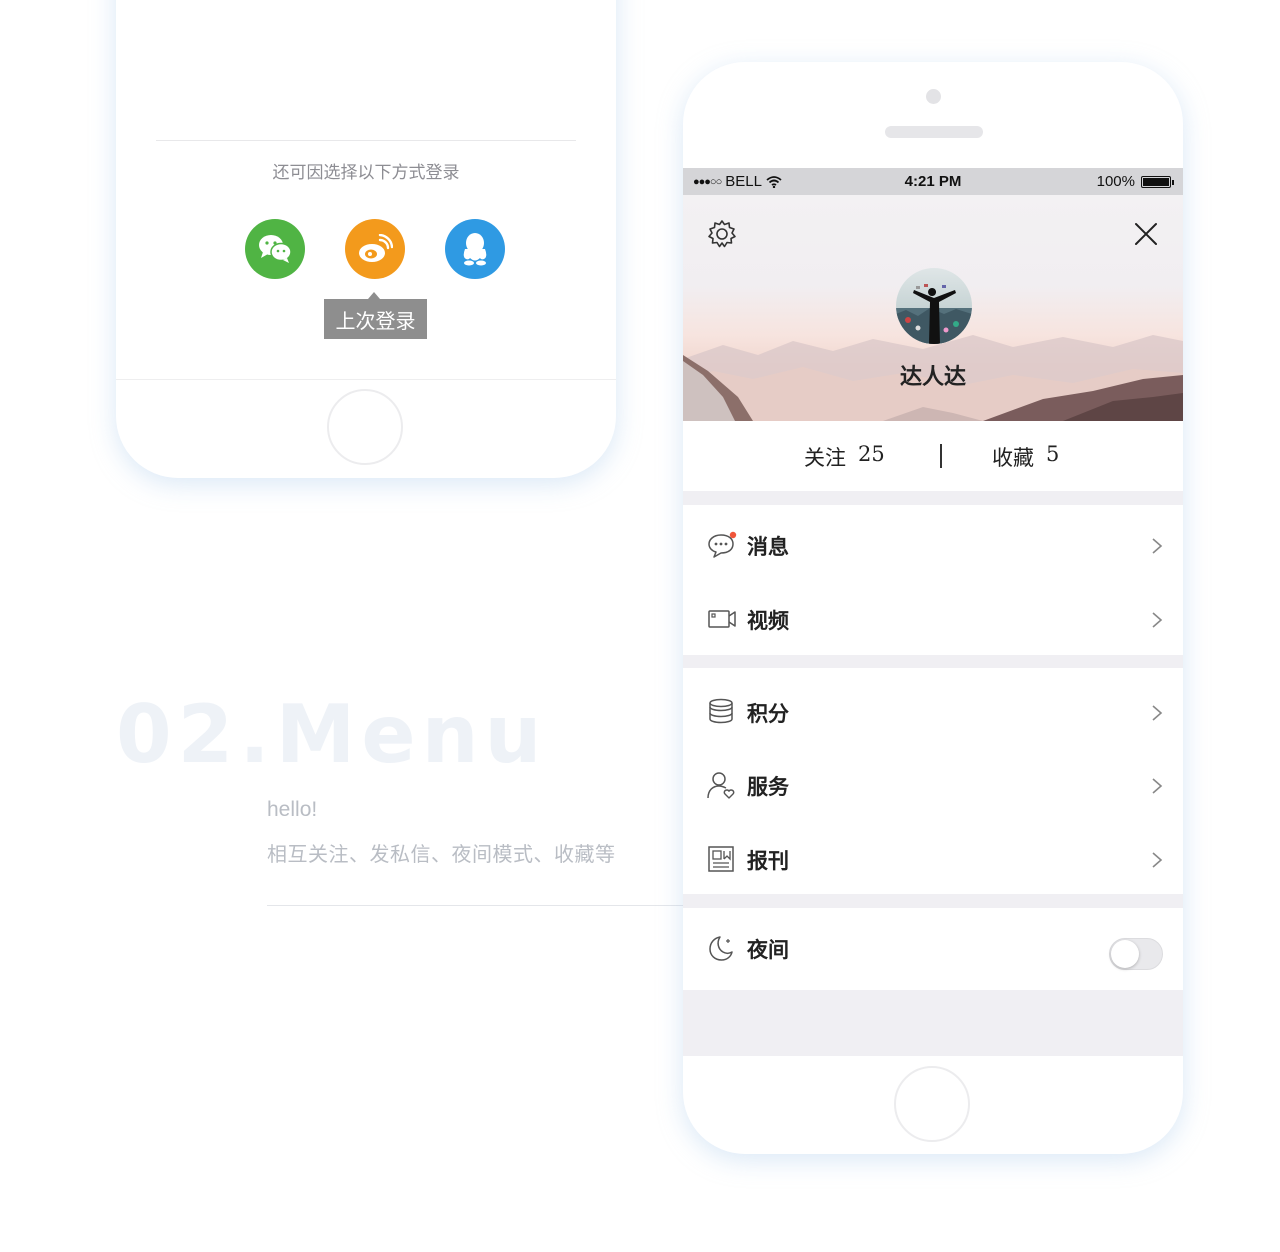 Image resolution: width=1280 pixels, height=1252 pixels. I want to click on night-mode-toggle, so click(1136, 954).